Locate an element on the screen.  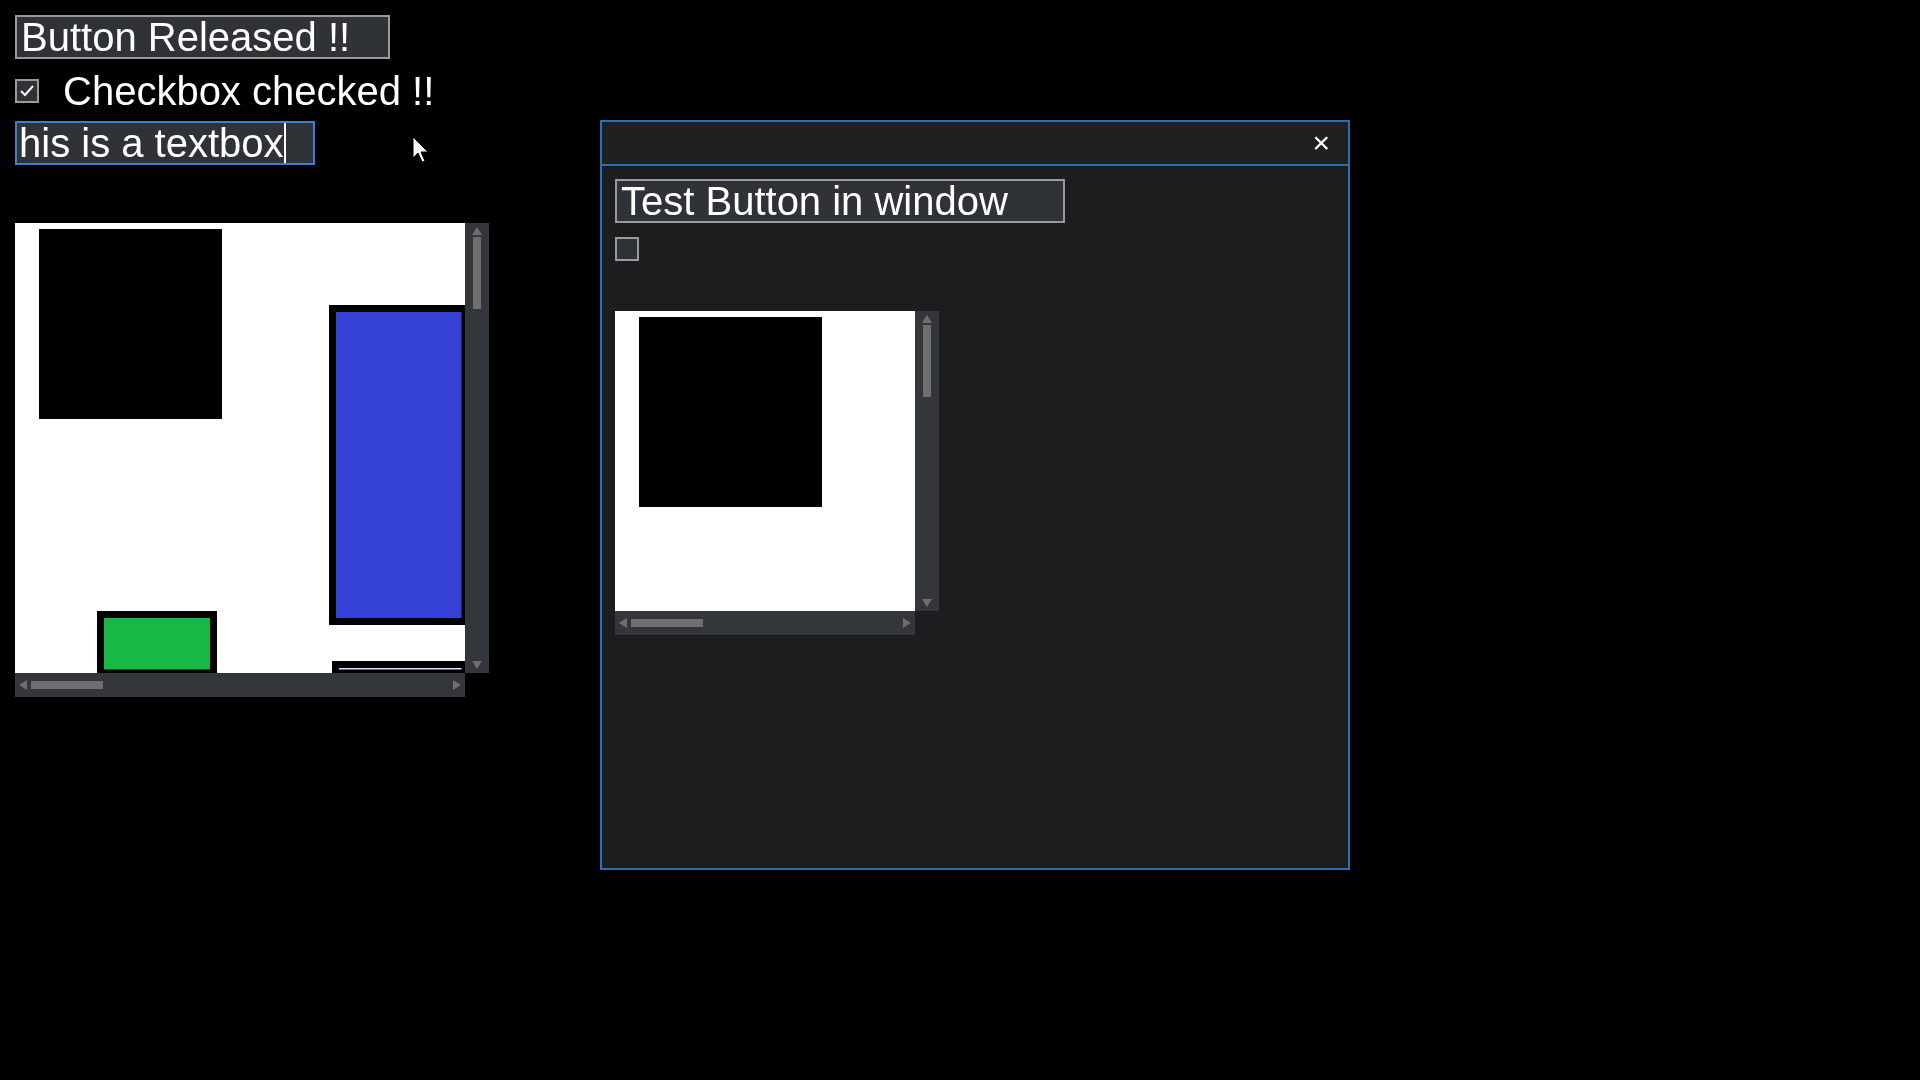
mouse-pointer-icon is located at coordinates (421, 150).